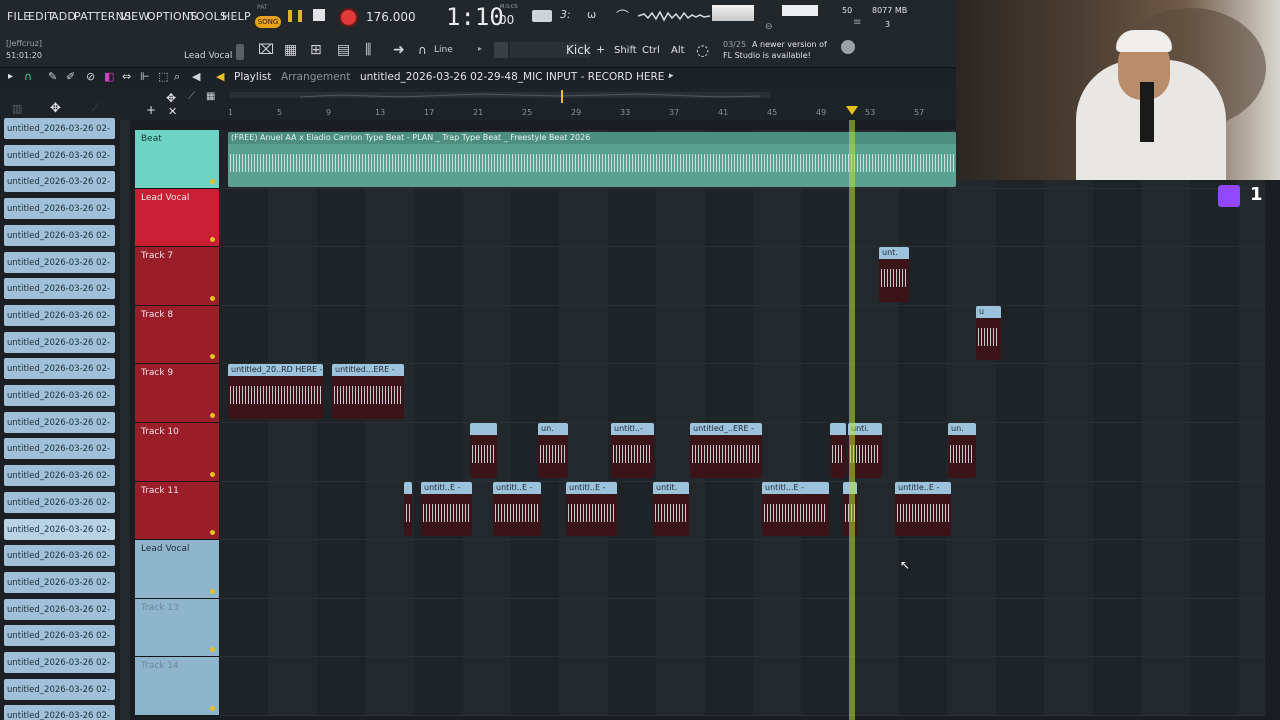  Describe the element at coordinates (789, 44) in the screenshot. I see `notice-line1: A newer version of` at that location.